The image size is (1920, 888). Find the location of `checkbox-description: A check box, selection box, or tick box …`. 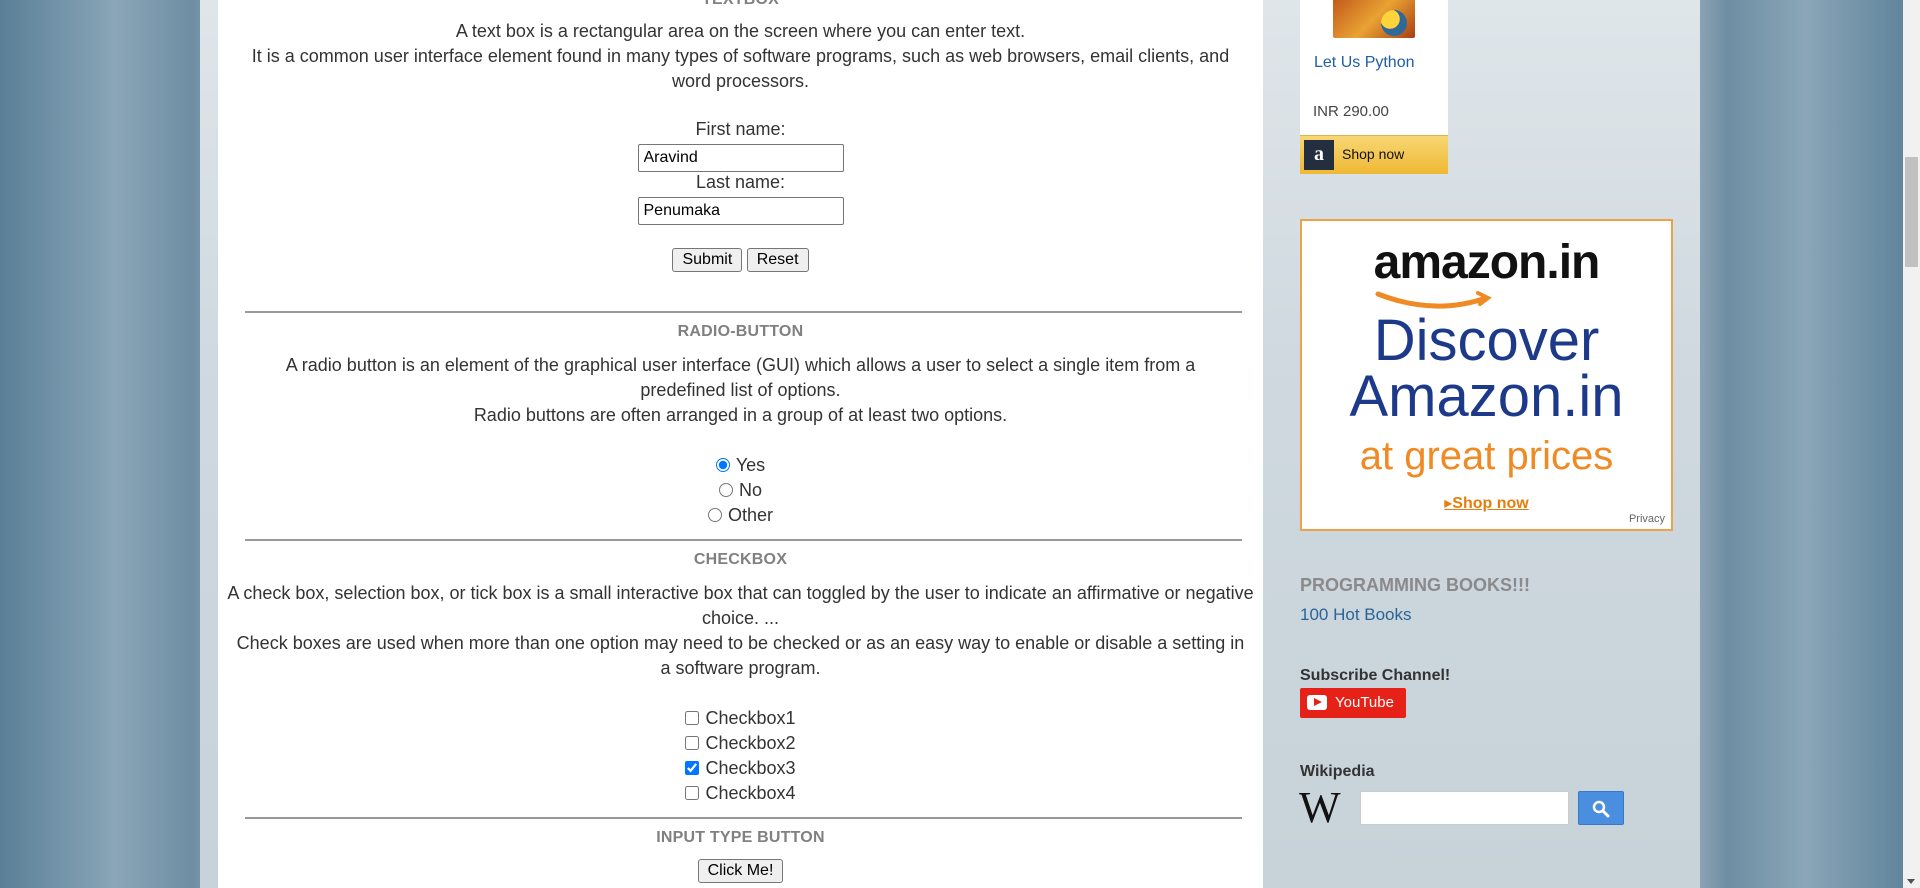

checkbox-description: A check box, selection box, or tick box … is located at coordinates (740, 631).